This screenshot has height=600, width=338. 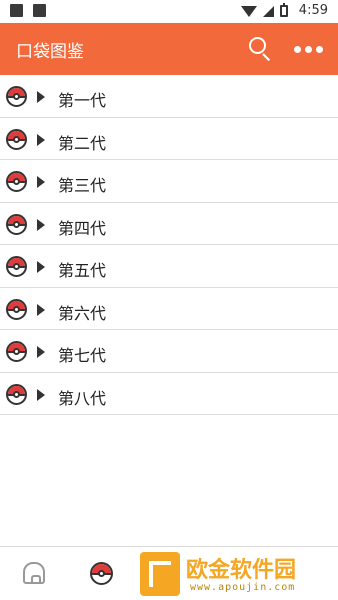 What do you see at coordinates (169, 96) in the screenshot?
I see `list-item-gen-1: 第一代` at bounding box center [169, 96].